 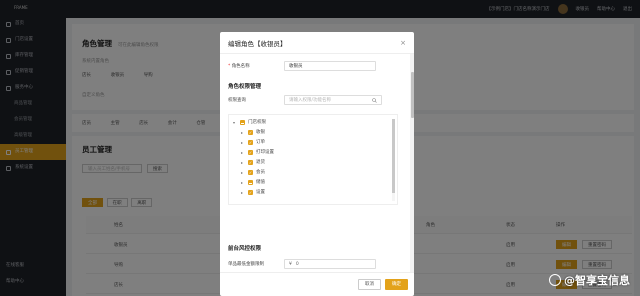 I want to click on perm-search-row: 权限查询 请输入权限/功能名称, so click(x=305, y=100).